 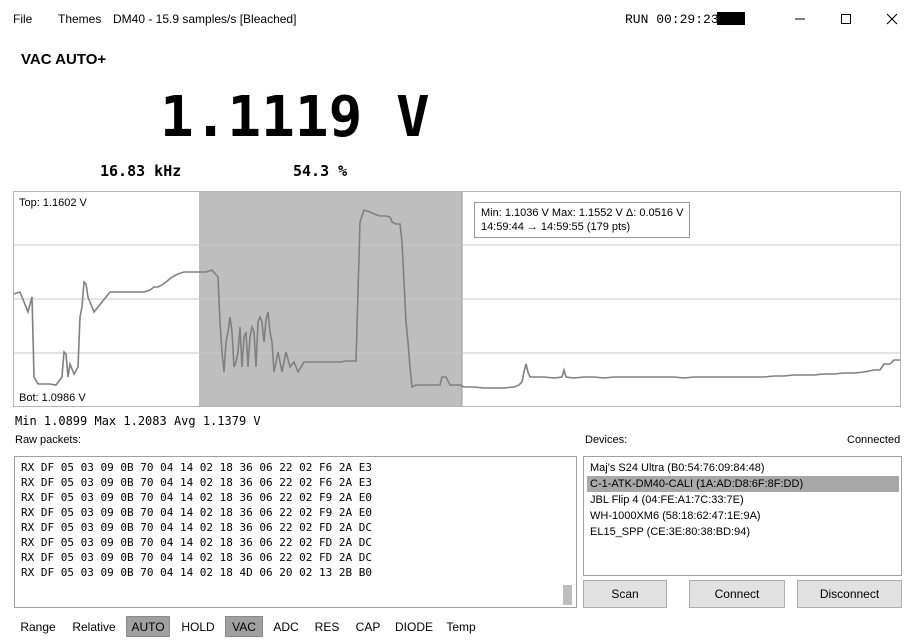 I want to click on temp-button: Temp, so click(x=461, y=626).